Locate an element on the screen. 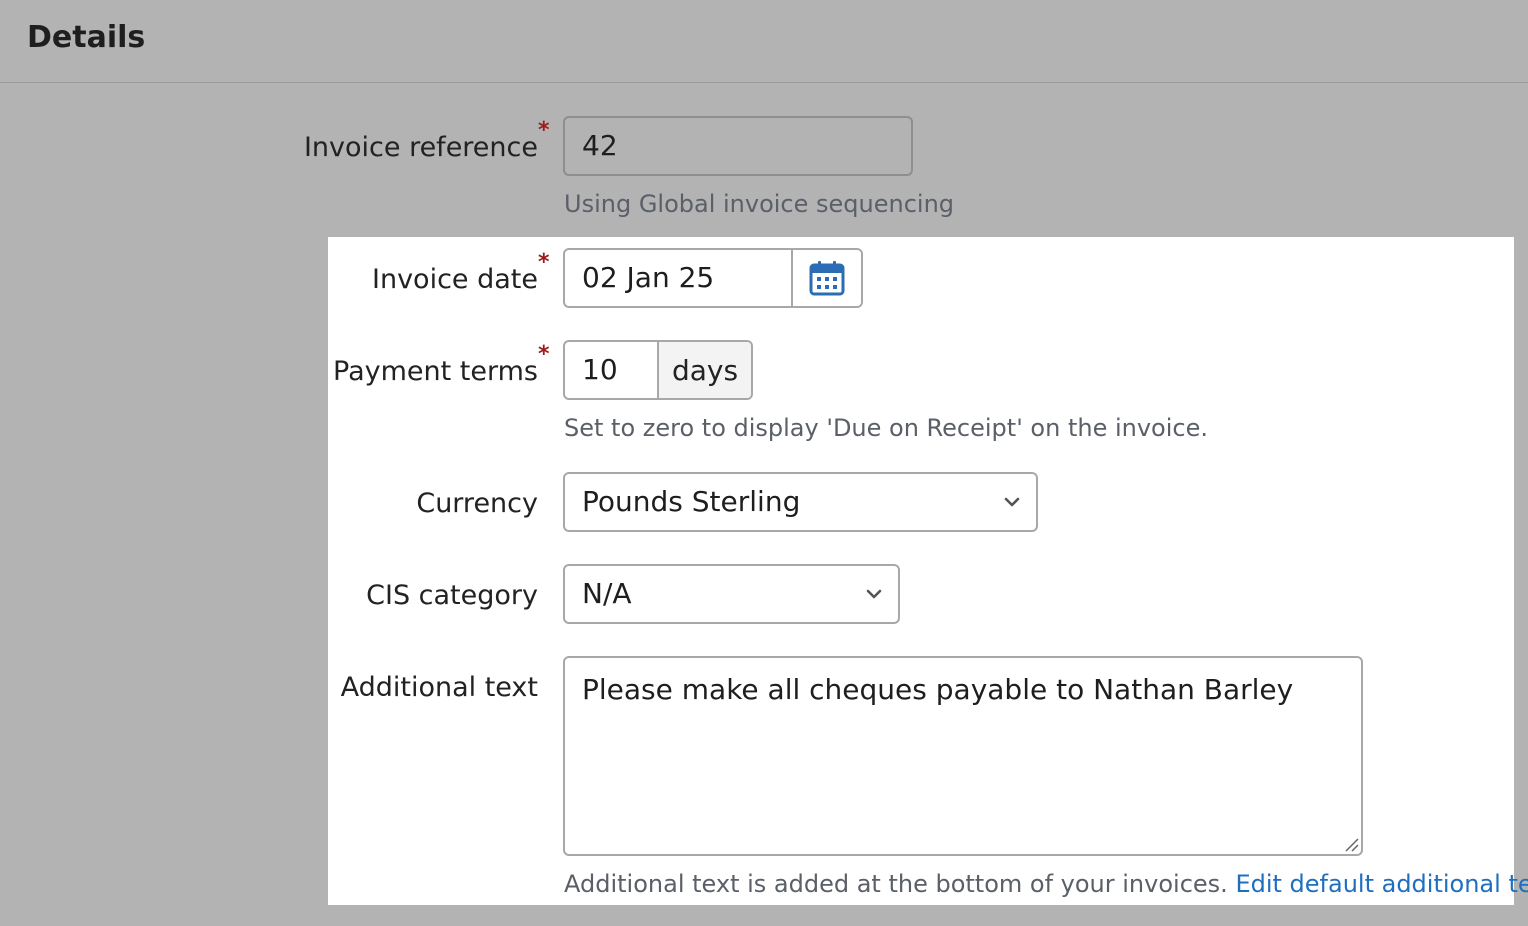 Image resolution: width=1528 pixels, height=926 pixels. additional-text-label: Additional text is located at coordinates (439, 687).